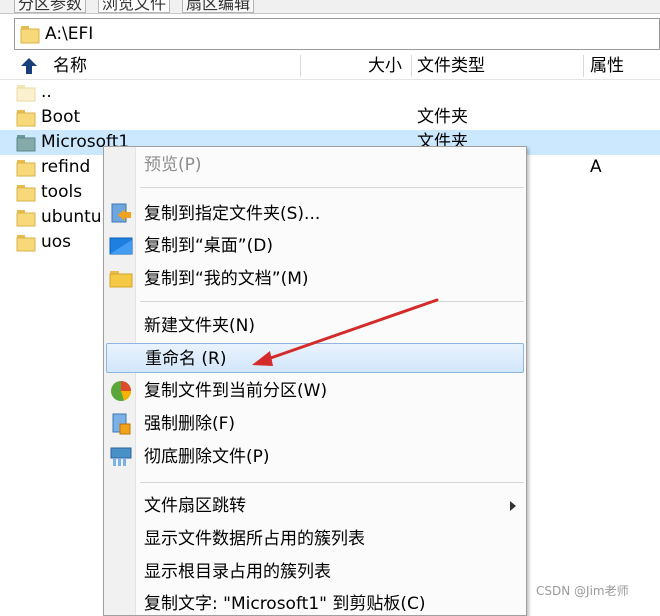 The width and height of the screenshot is (660, 616). I want to click on menu-item-label: 文件扇区跳转, so click(195, 506).